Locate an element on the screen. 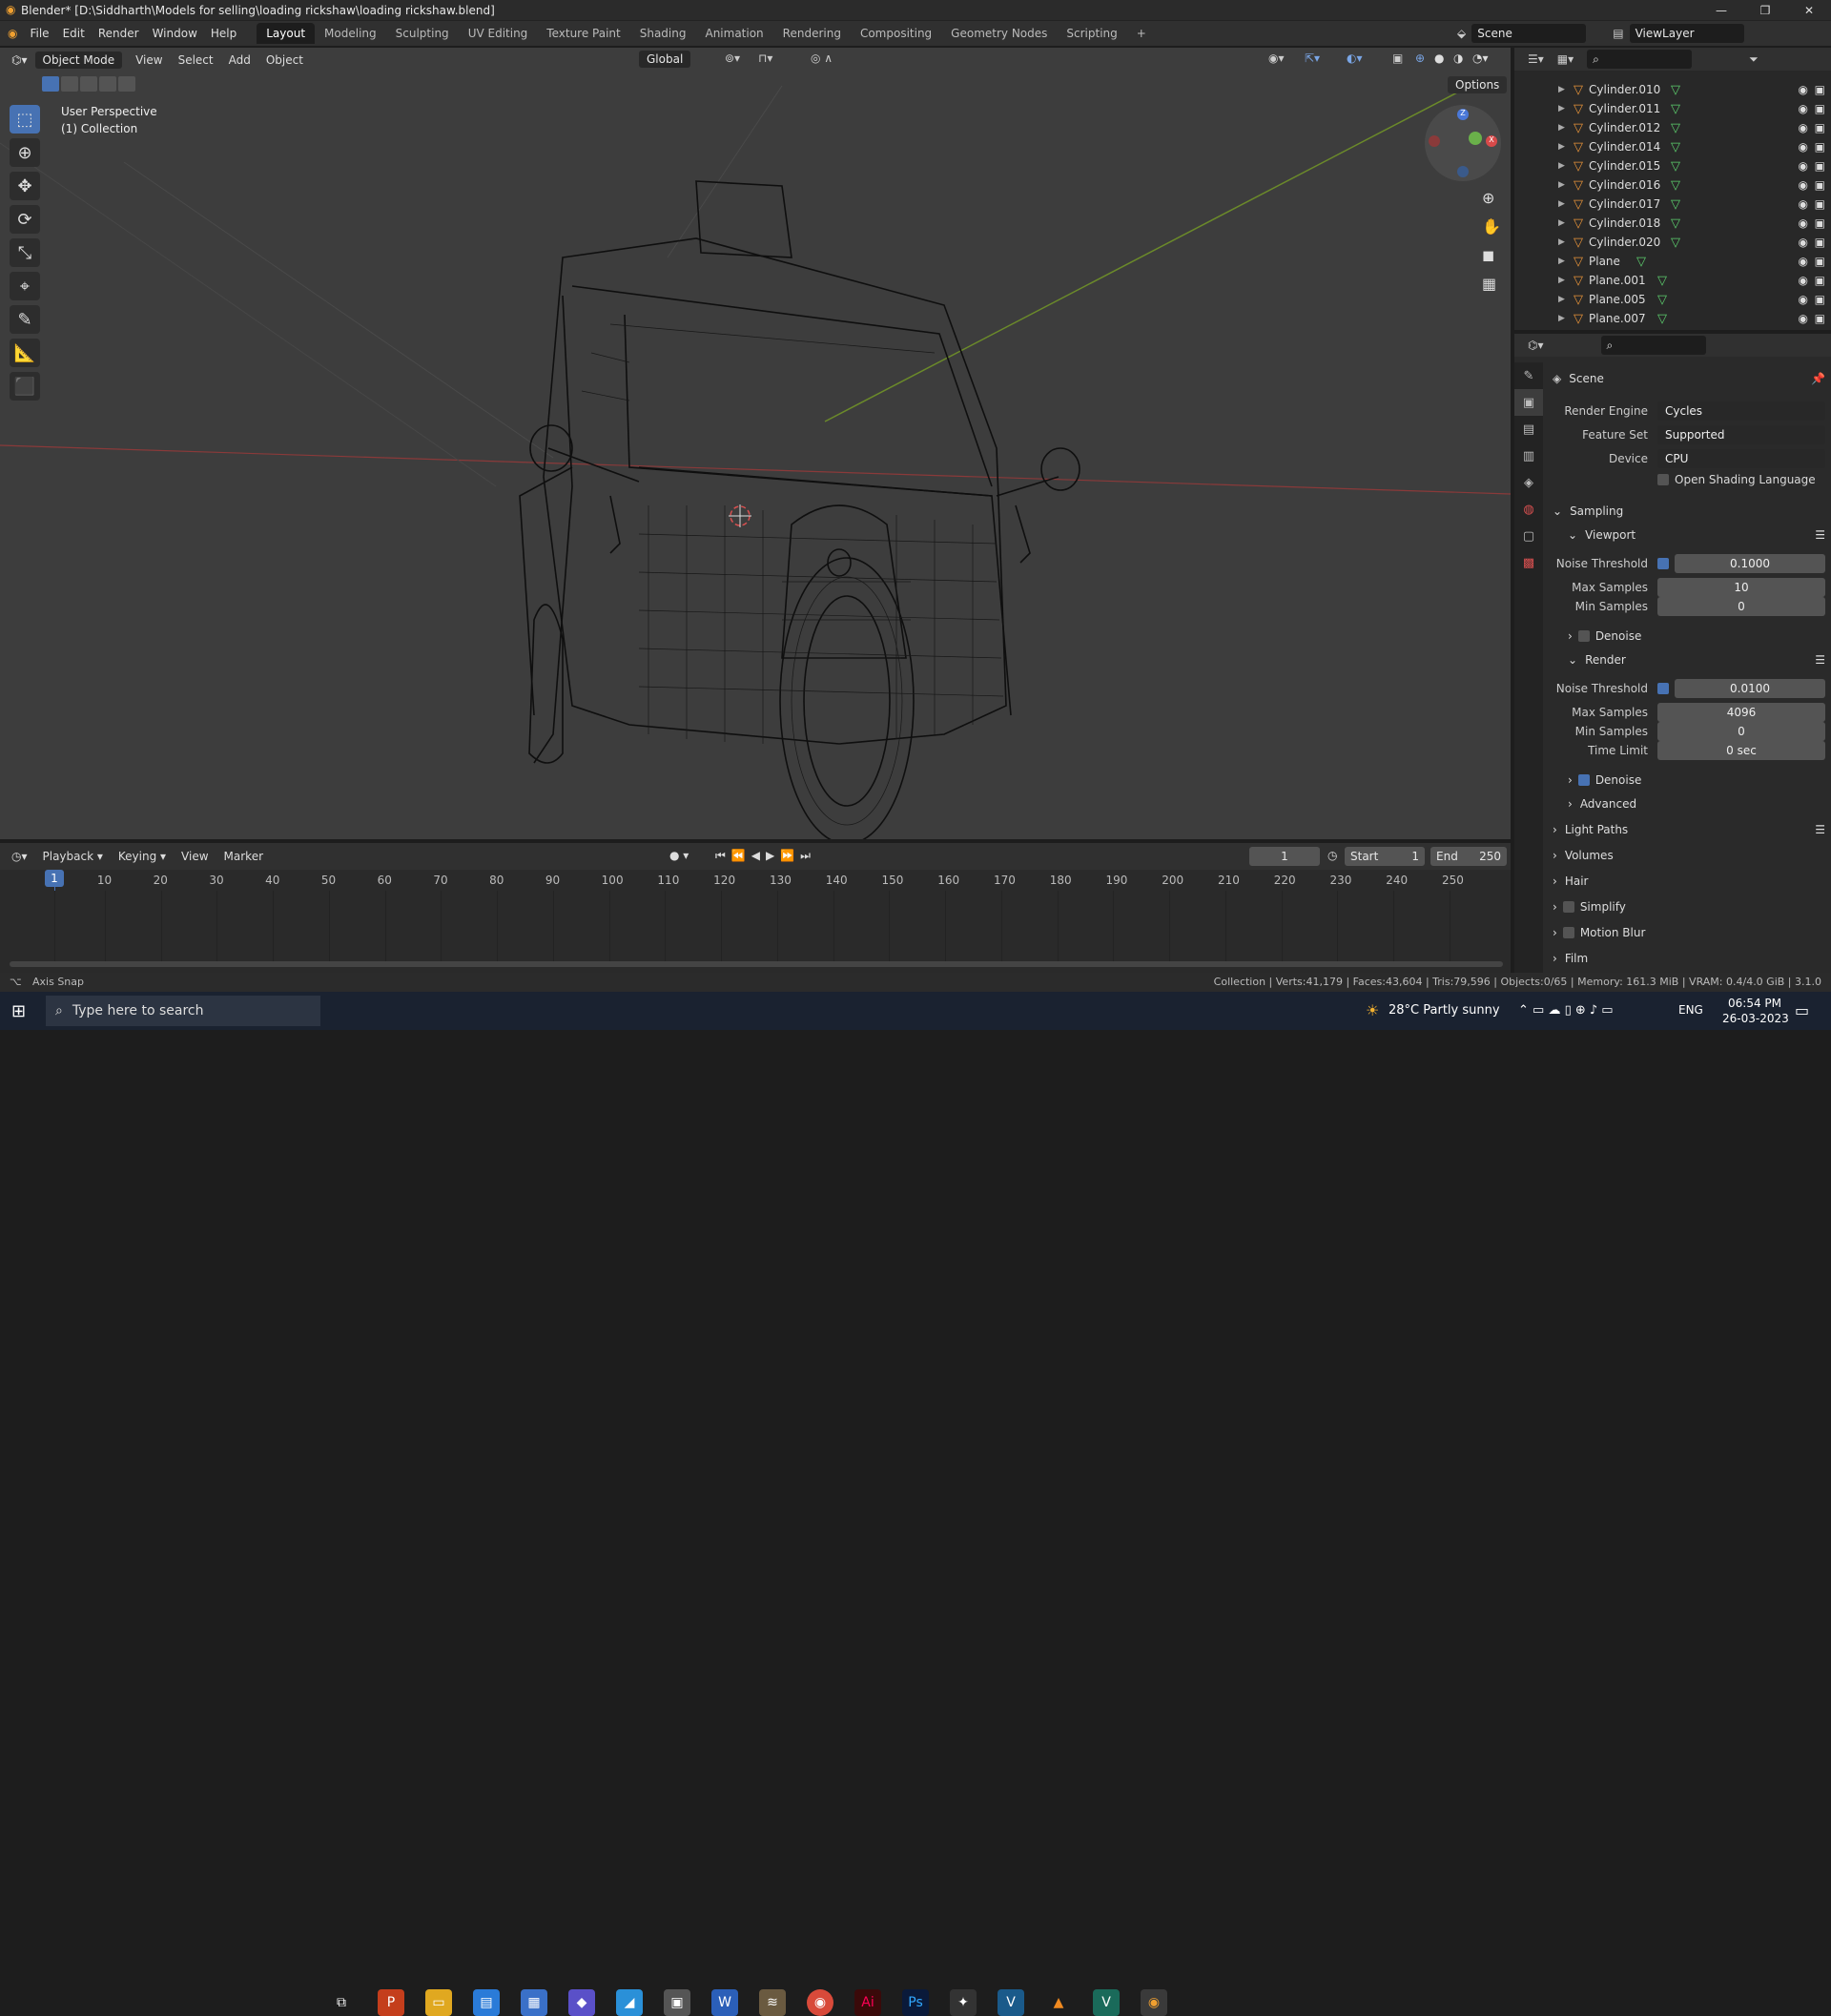  outliner-row: ▶ ▽ Cylinder.014 ▽ ◉ ▣ is located at coordinates (1672, 146).